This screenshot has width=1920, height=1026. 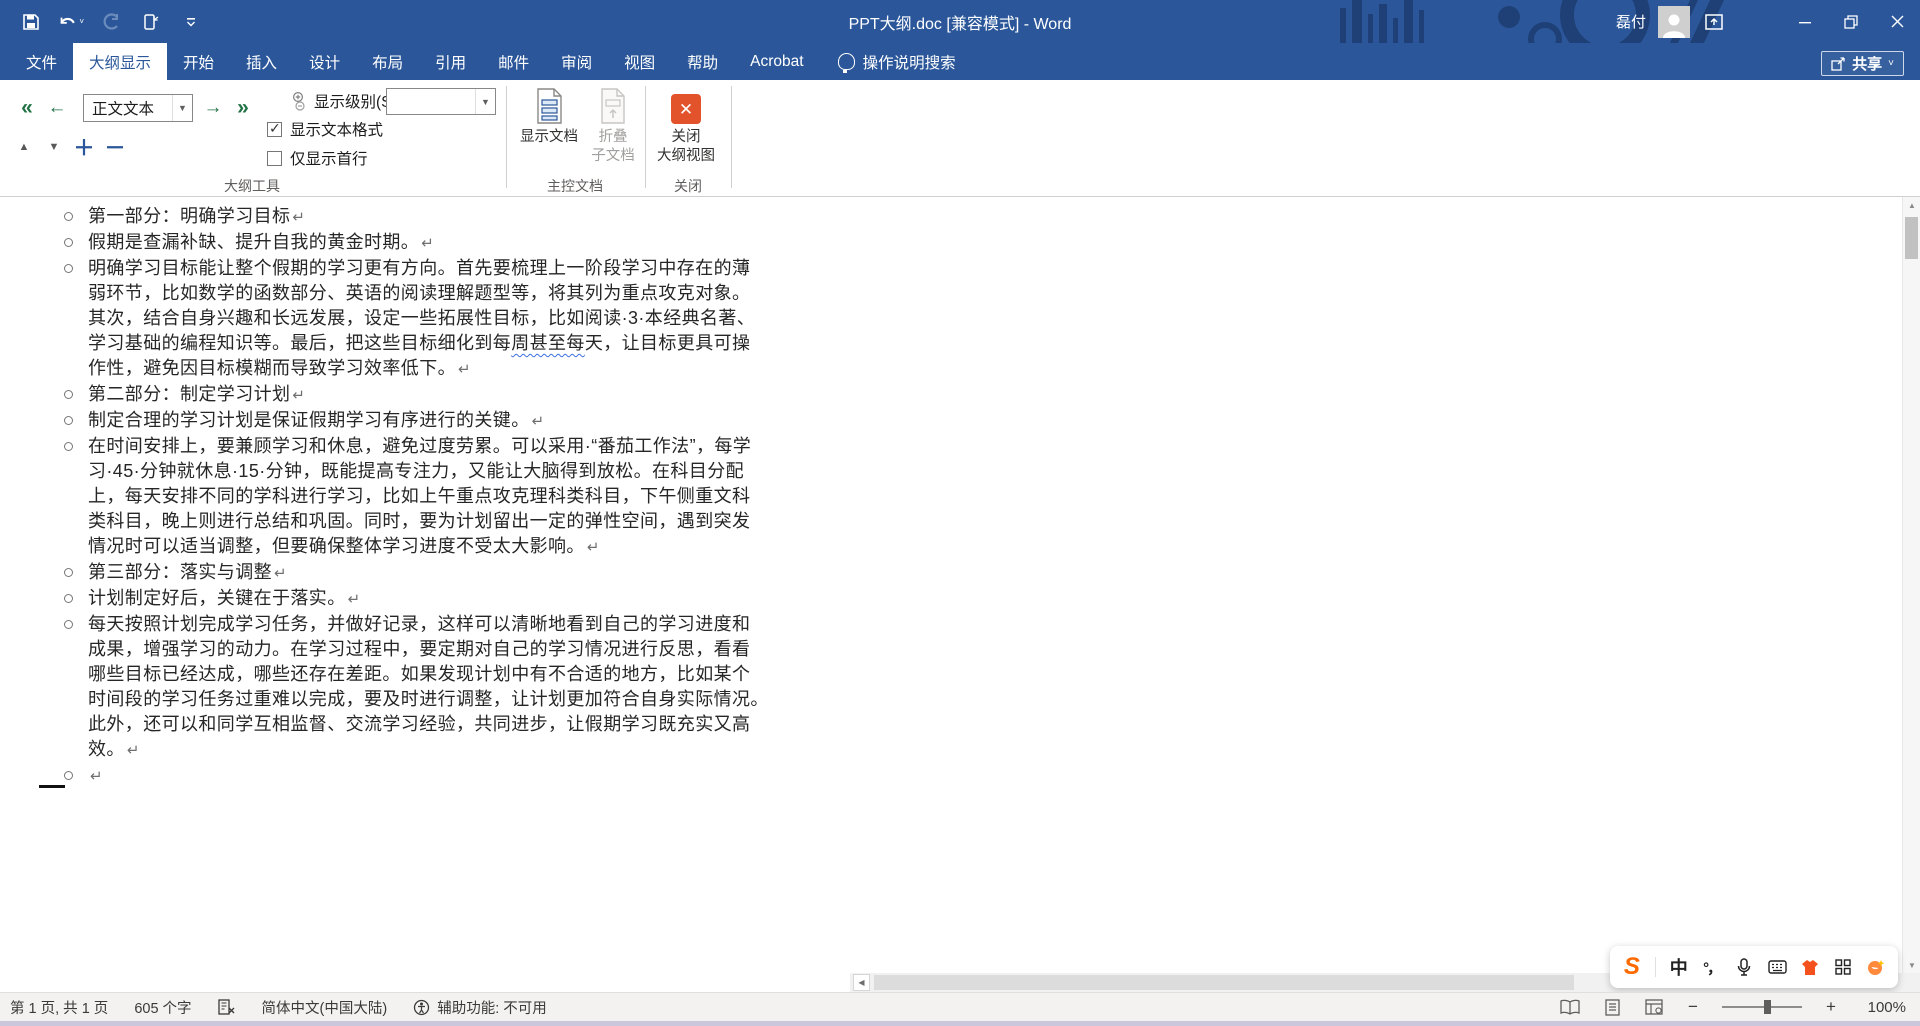 I want to click on outline-text-line: ↵, so click(x=95, y=776).